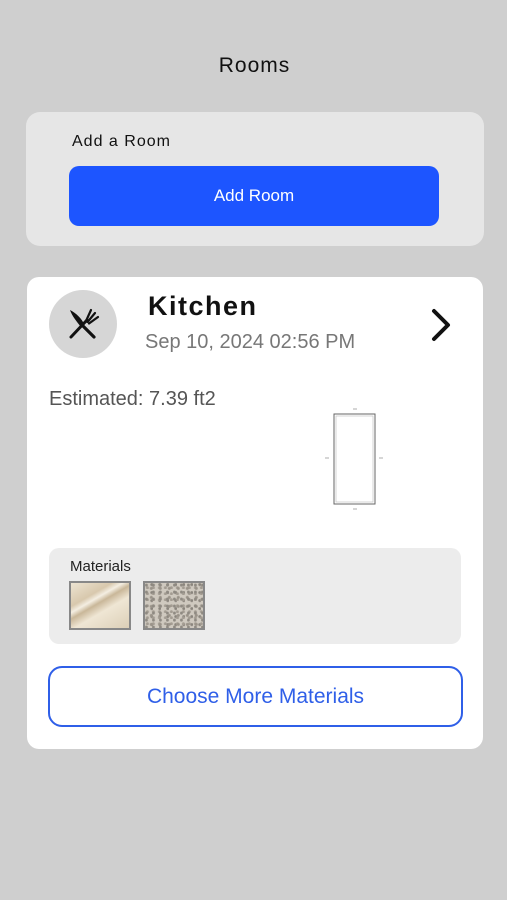 The height and width of the screenshot is (900, 507). Describe the element at coordinates (100, 566) in the screenshot. I see `materials-label: Materials` at that location.